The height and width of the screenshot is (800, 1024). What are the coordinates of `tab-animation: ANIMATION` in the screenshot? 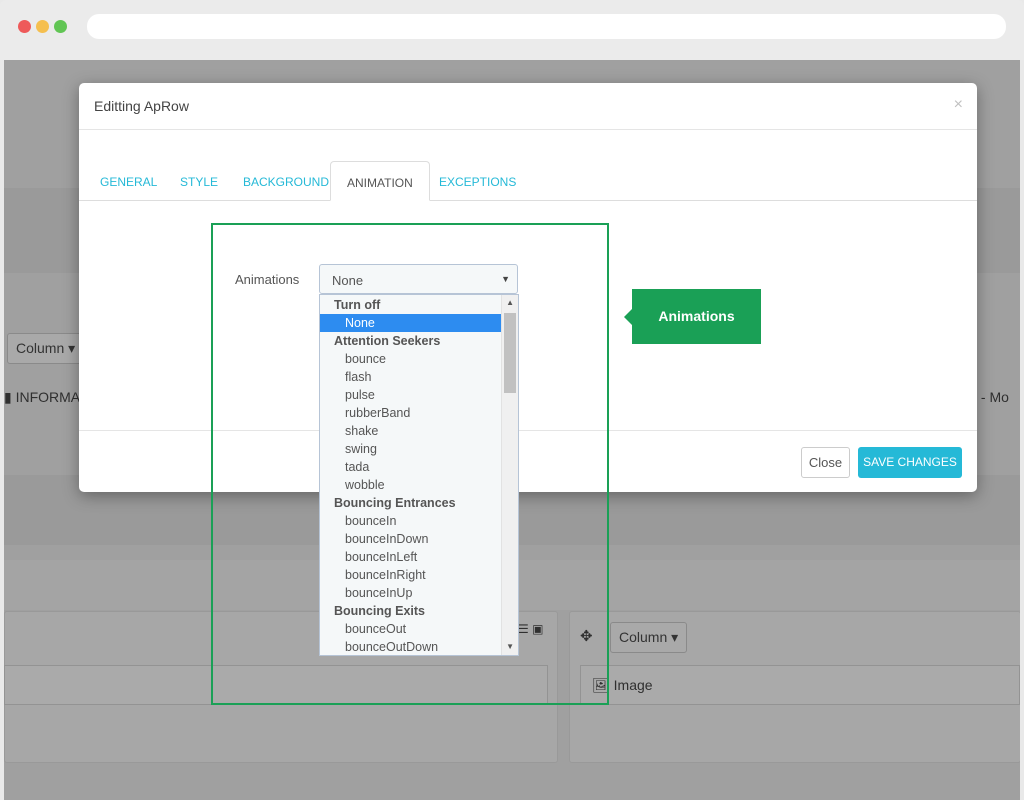 It's located at (380, 181).